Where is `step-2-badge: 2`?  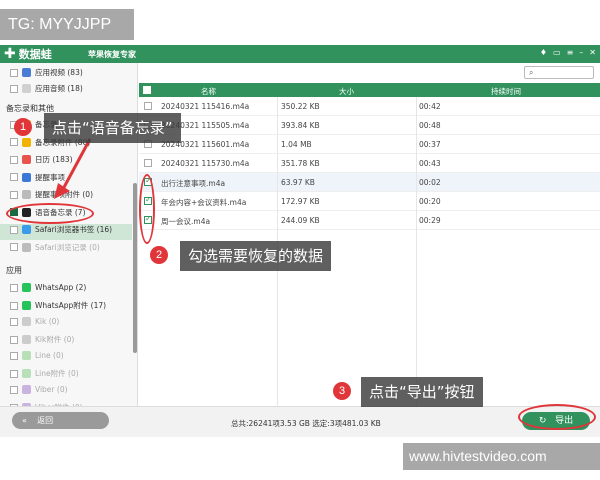 step-2-badge: 2 is located at coordinates (159, 255).